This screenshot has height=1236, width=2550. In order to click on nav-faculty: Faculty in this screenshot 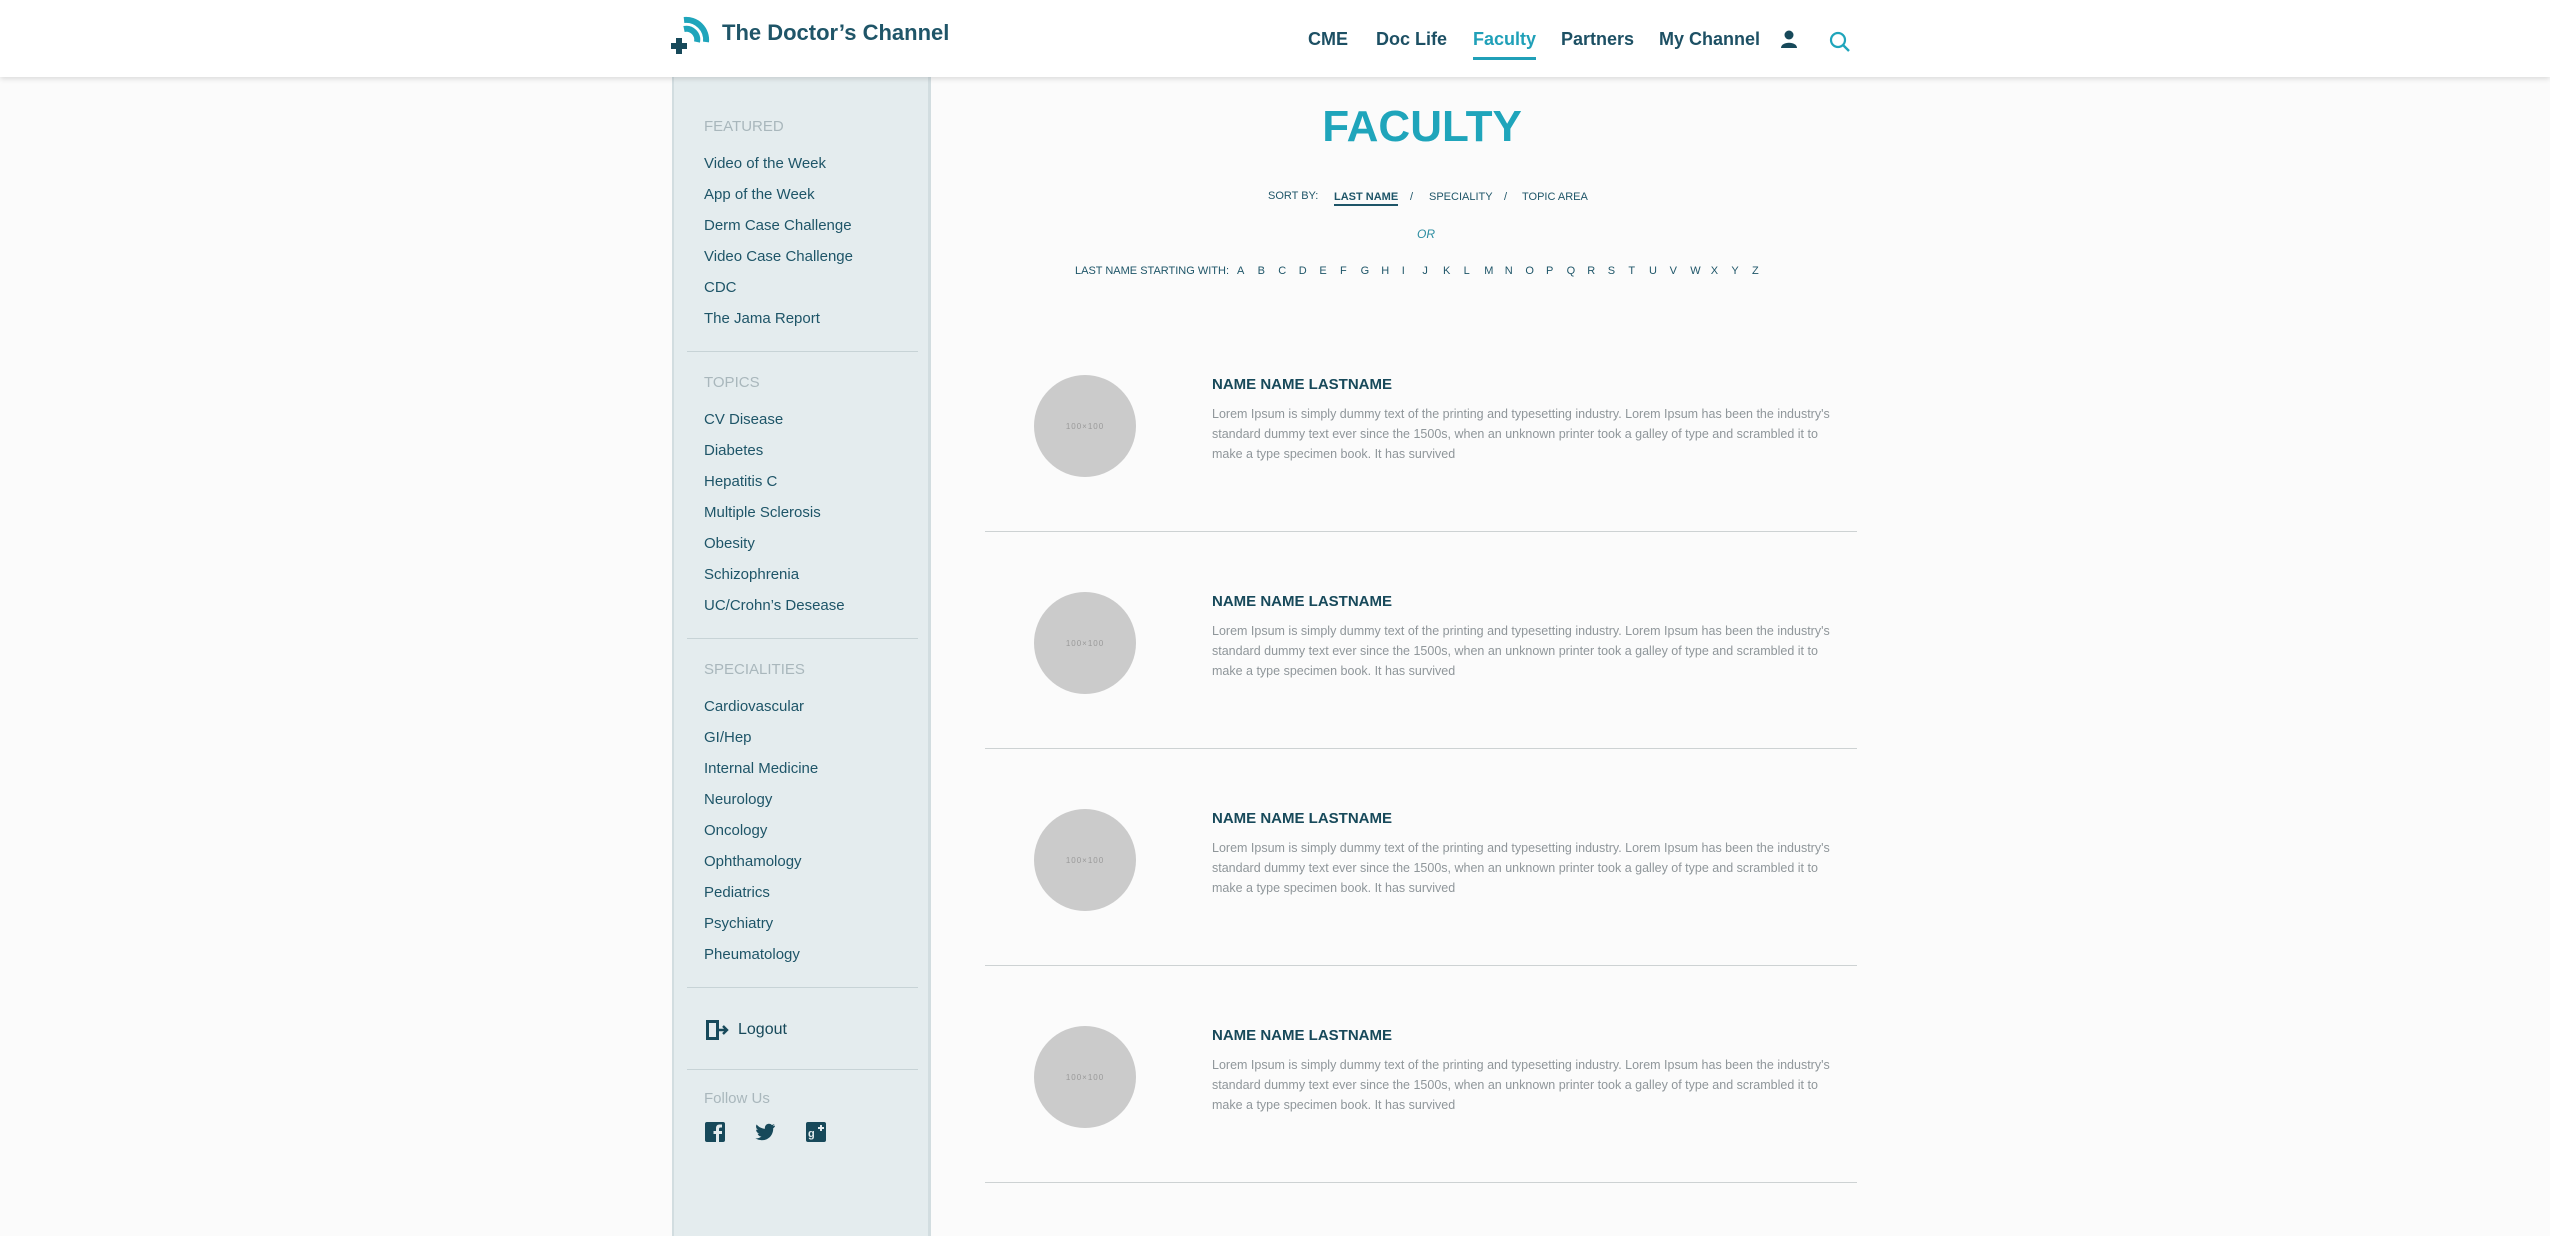, I will do `click(1505, 44)`.